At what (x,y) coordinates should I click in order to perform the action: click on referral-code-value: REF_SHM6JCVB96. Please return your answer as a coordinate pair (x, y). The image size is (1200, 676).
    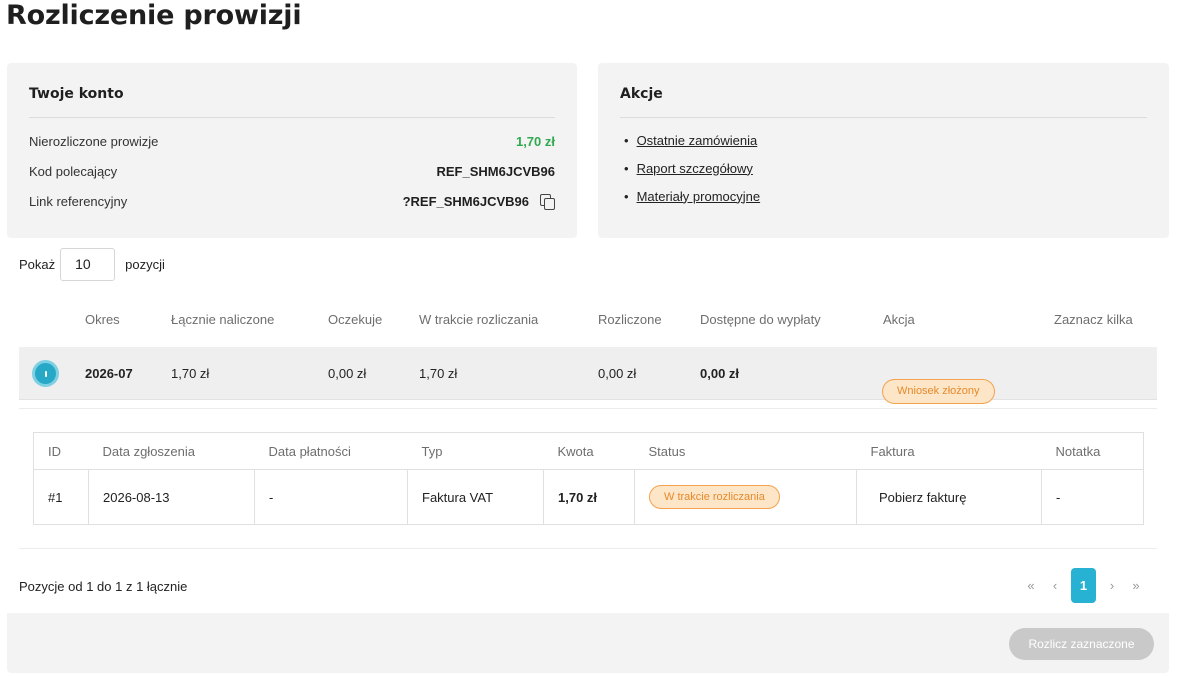
    Looking at the image, I should click on (496, 171).